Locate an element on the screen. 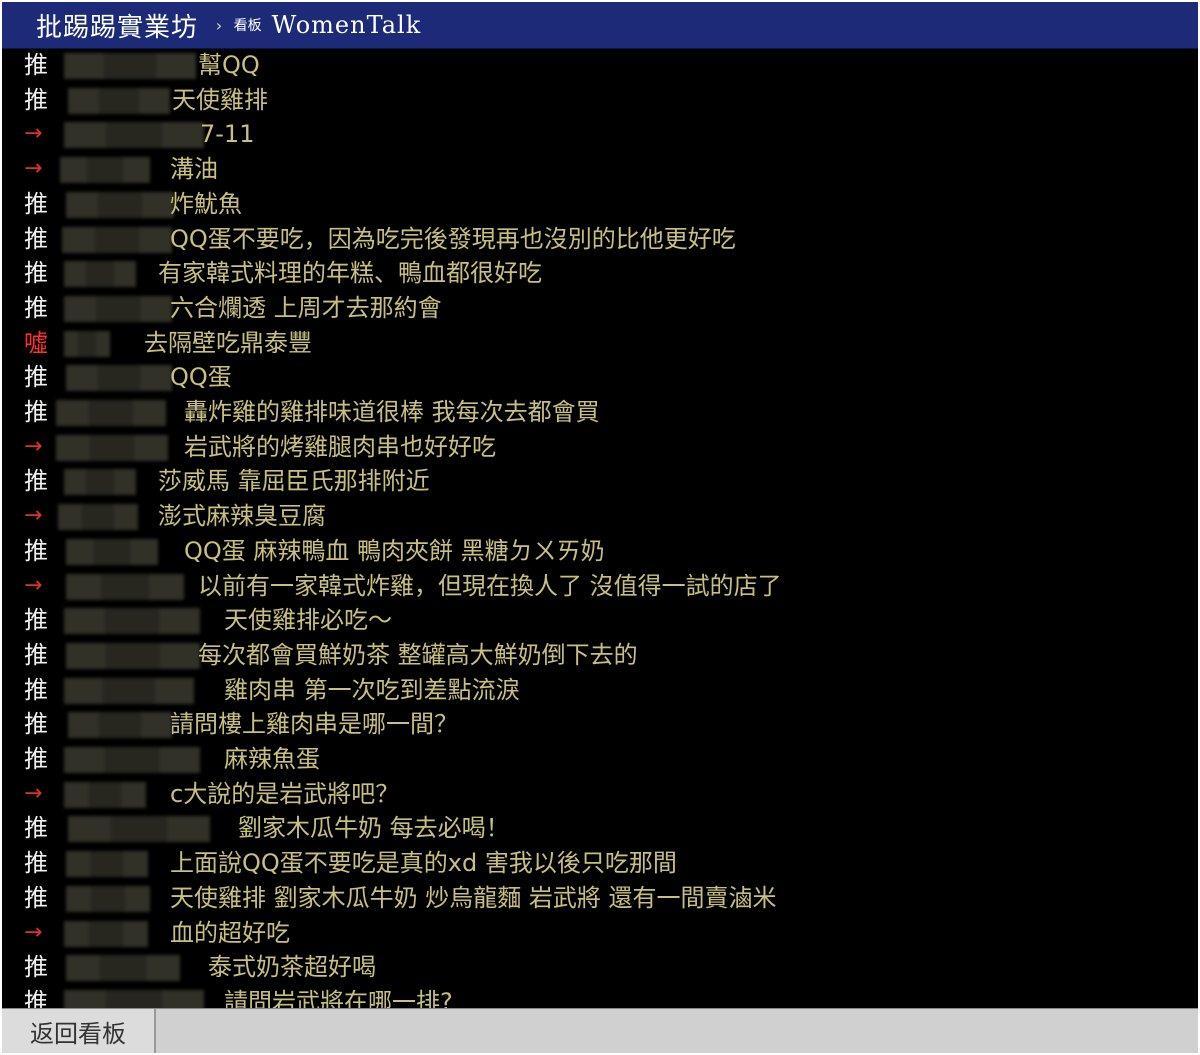 The width and height of the screenshot is (1200, 1055). board-name-link: WomenTalk is located at coordinates (347, 25).